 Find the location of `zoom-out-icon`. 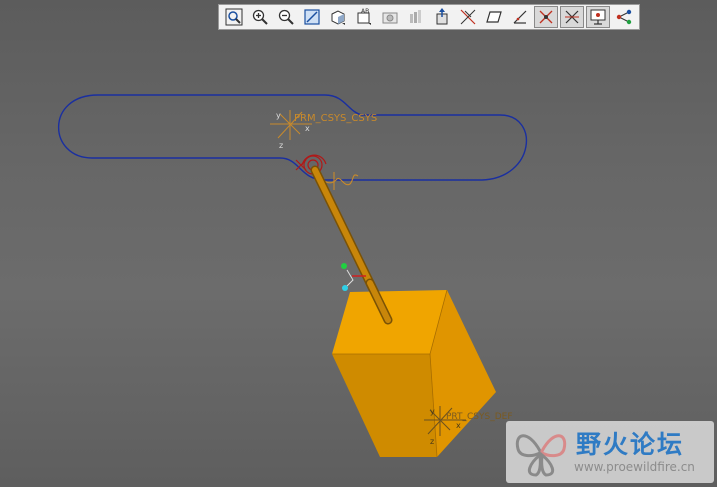

zoom-out-icon is located at coordinates (286, 17).